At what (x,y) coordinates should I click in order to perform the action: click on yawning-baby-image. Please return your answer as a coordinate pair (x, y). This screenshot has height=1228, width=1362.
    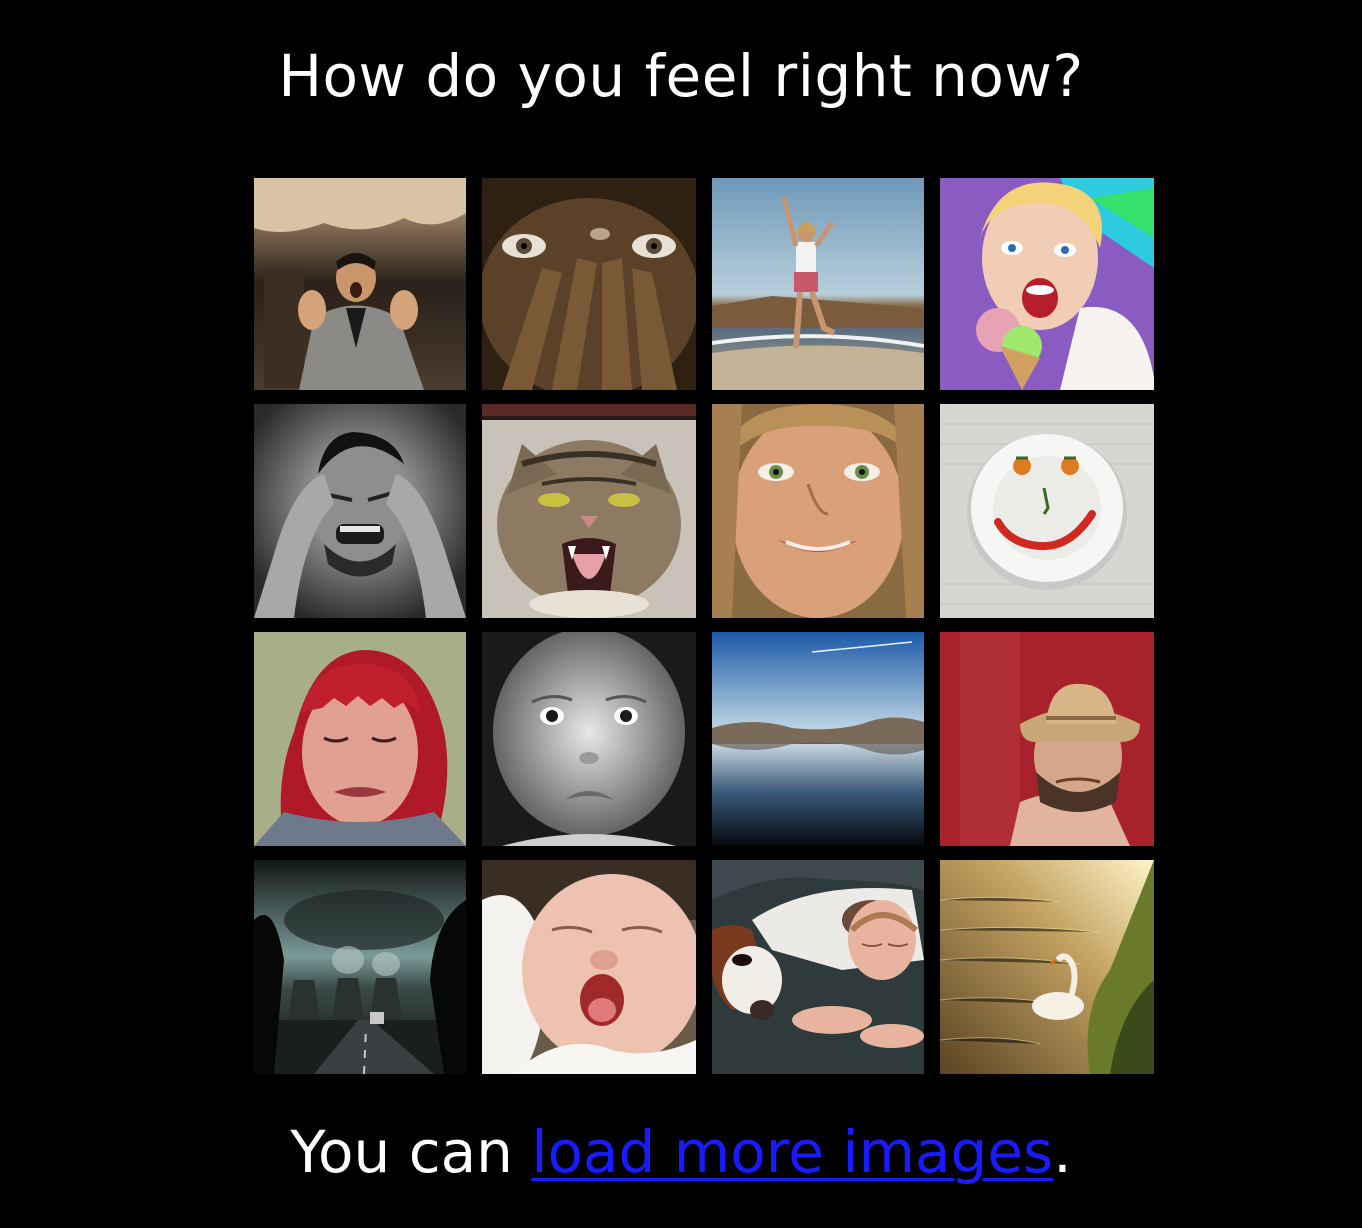
    Looking at the image, I should click on (589, 967).